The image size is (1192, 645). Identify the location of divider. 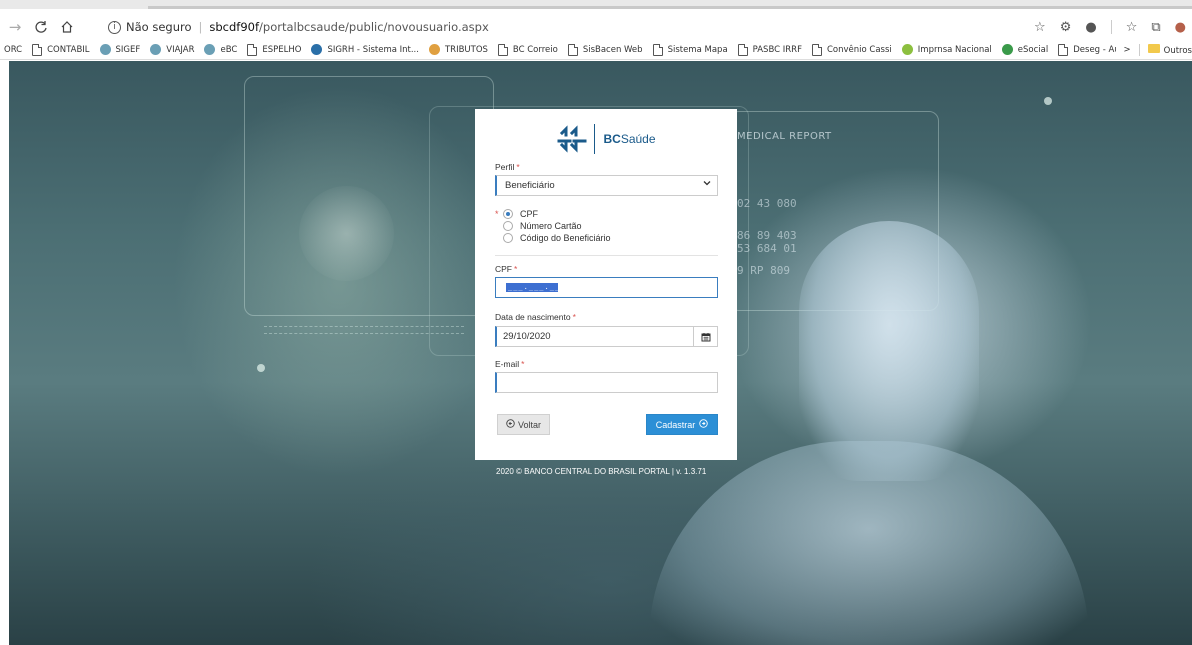
(606, 255).